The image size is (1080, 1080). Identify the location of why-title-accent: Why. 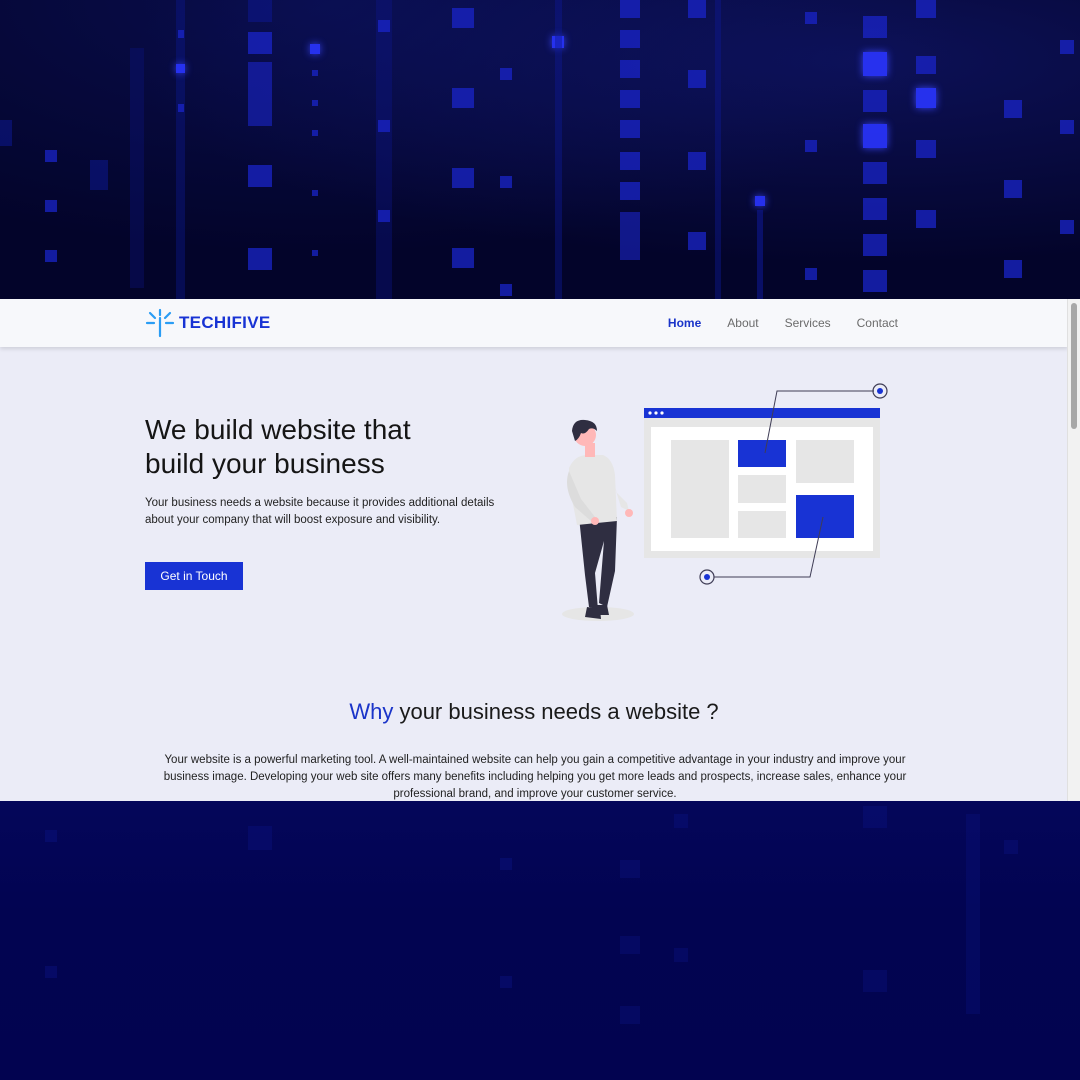
(371, 711).